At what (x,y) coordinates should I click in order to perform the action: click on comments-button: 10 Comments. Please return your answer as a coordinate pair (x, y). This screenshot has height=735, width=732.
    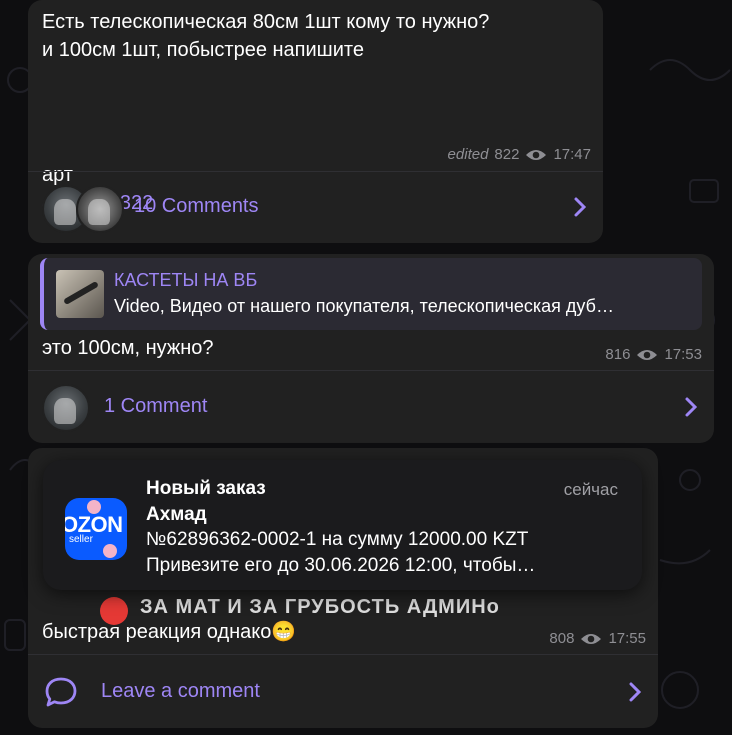
    Looking at the image, I should click on (315, 207).